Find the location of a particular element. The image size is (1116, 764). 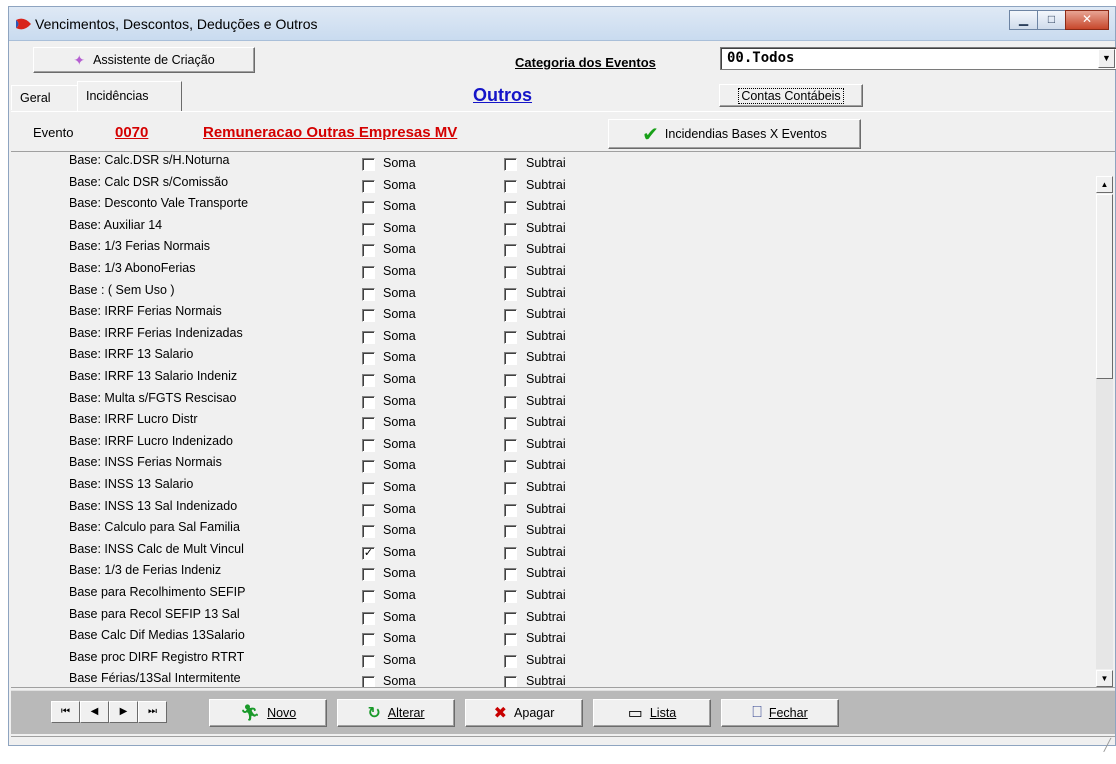

chevron-down-icon: ▼ is located at coordinates (1106, 58).